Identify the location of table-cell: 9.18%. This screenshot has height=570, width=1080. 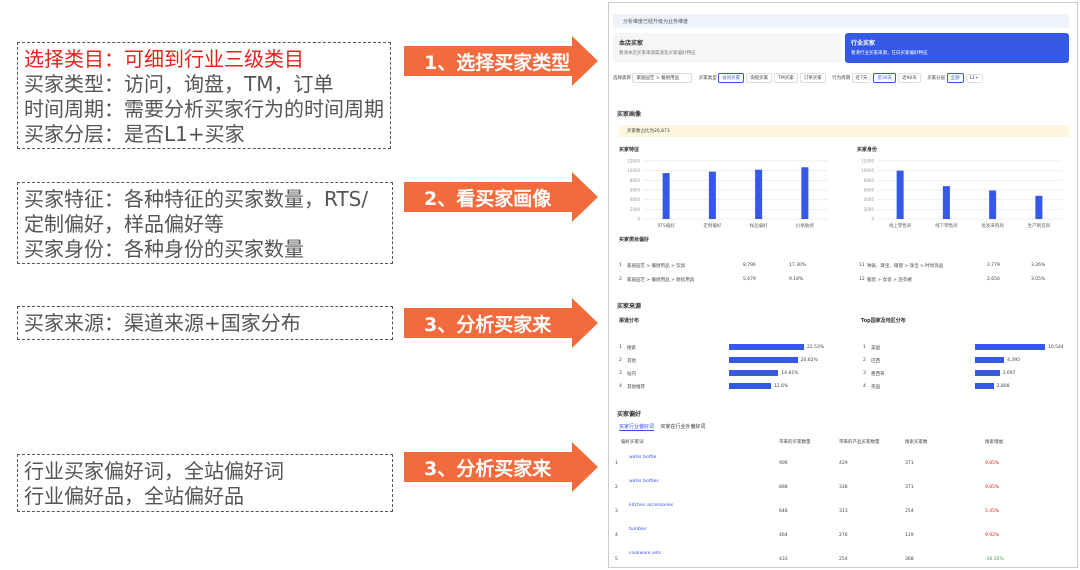
(796, 279).